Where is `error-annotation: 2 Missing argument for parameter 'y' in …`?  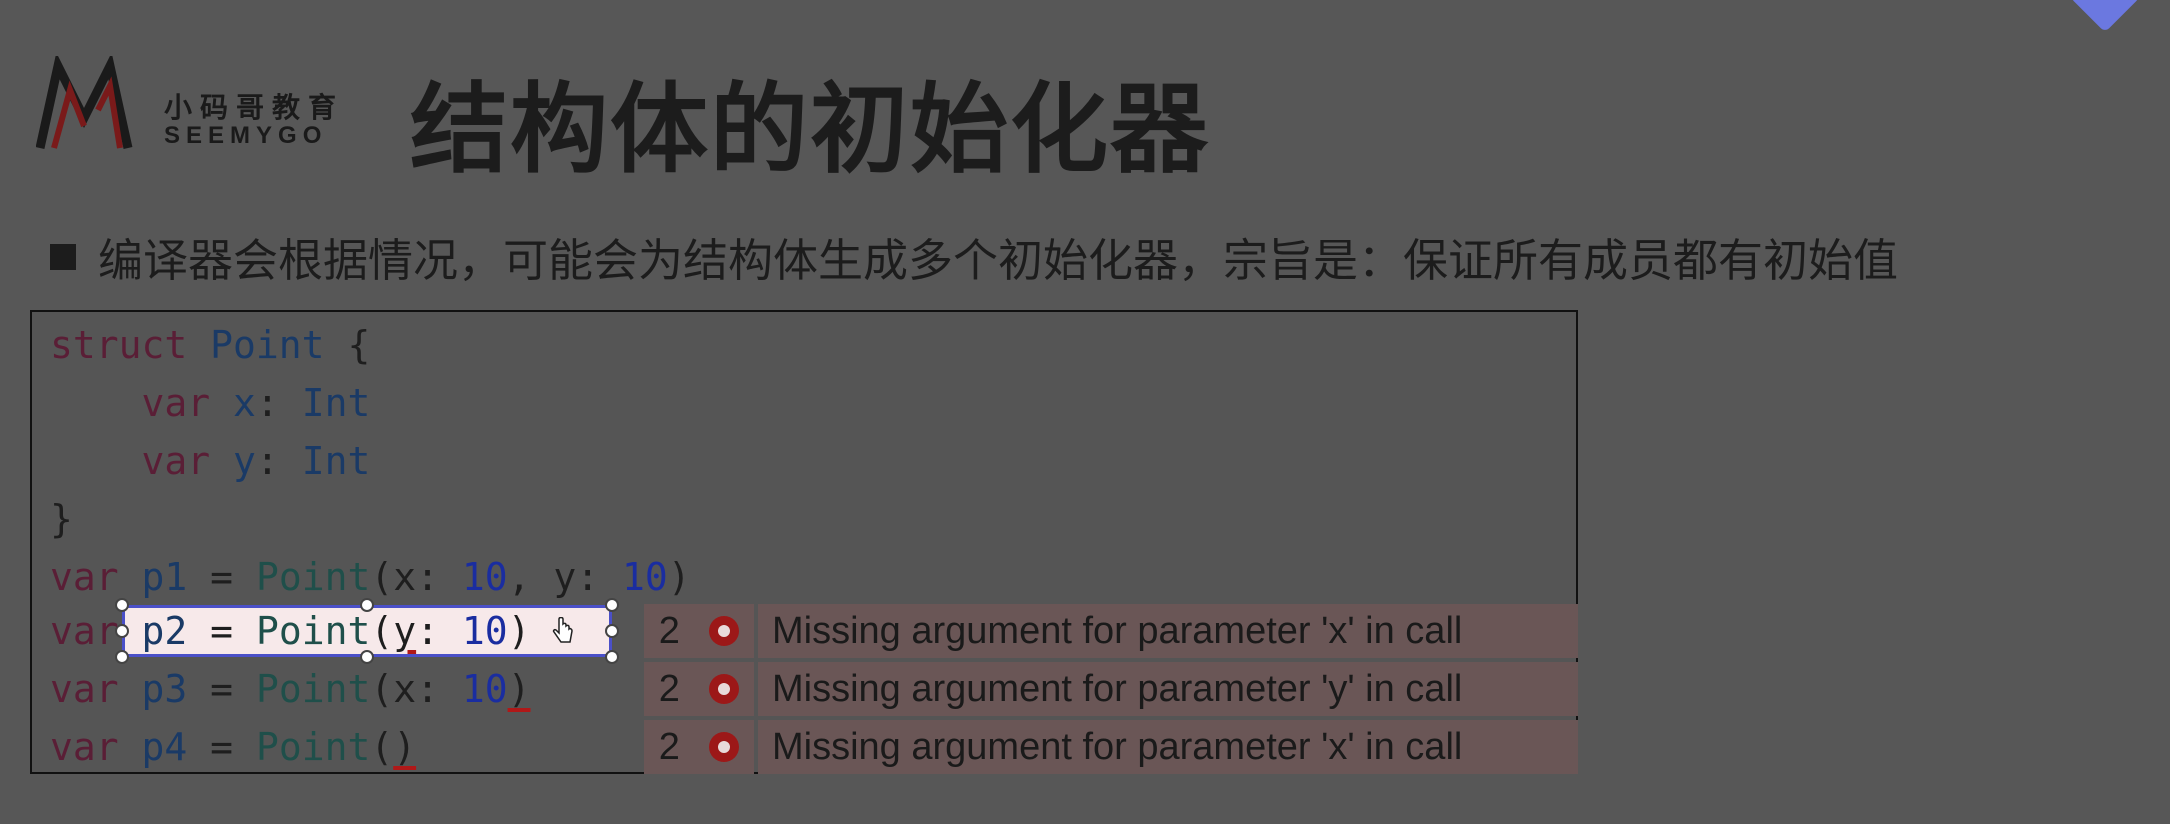 error-annotation: 2 Missing argument for parameter 'y' in … is located at coordinates (1111, 689).